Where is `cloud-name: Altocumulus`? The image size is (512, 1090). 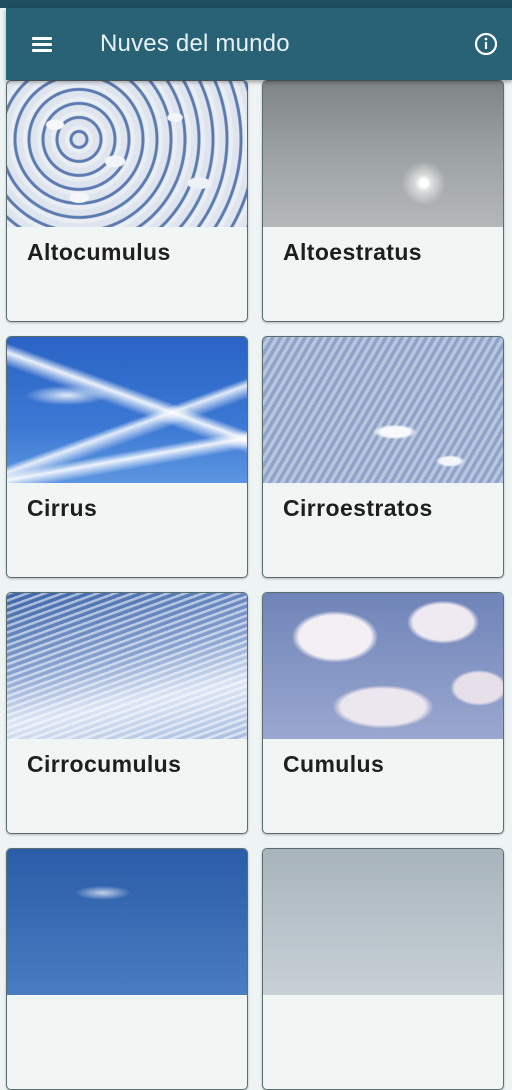
cloud-name: Altocumulus is located at coordinates (99, 252).